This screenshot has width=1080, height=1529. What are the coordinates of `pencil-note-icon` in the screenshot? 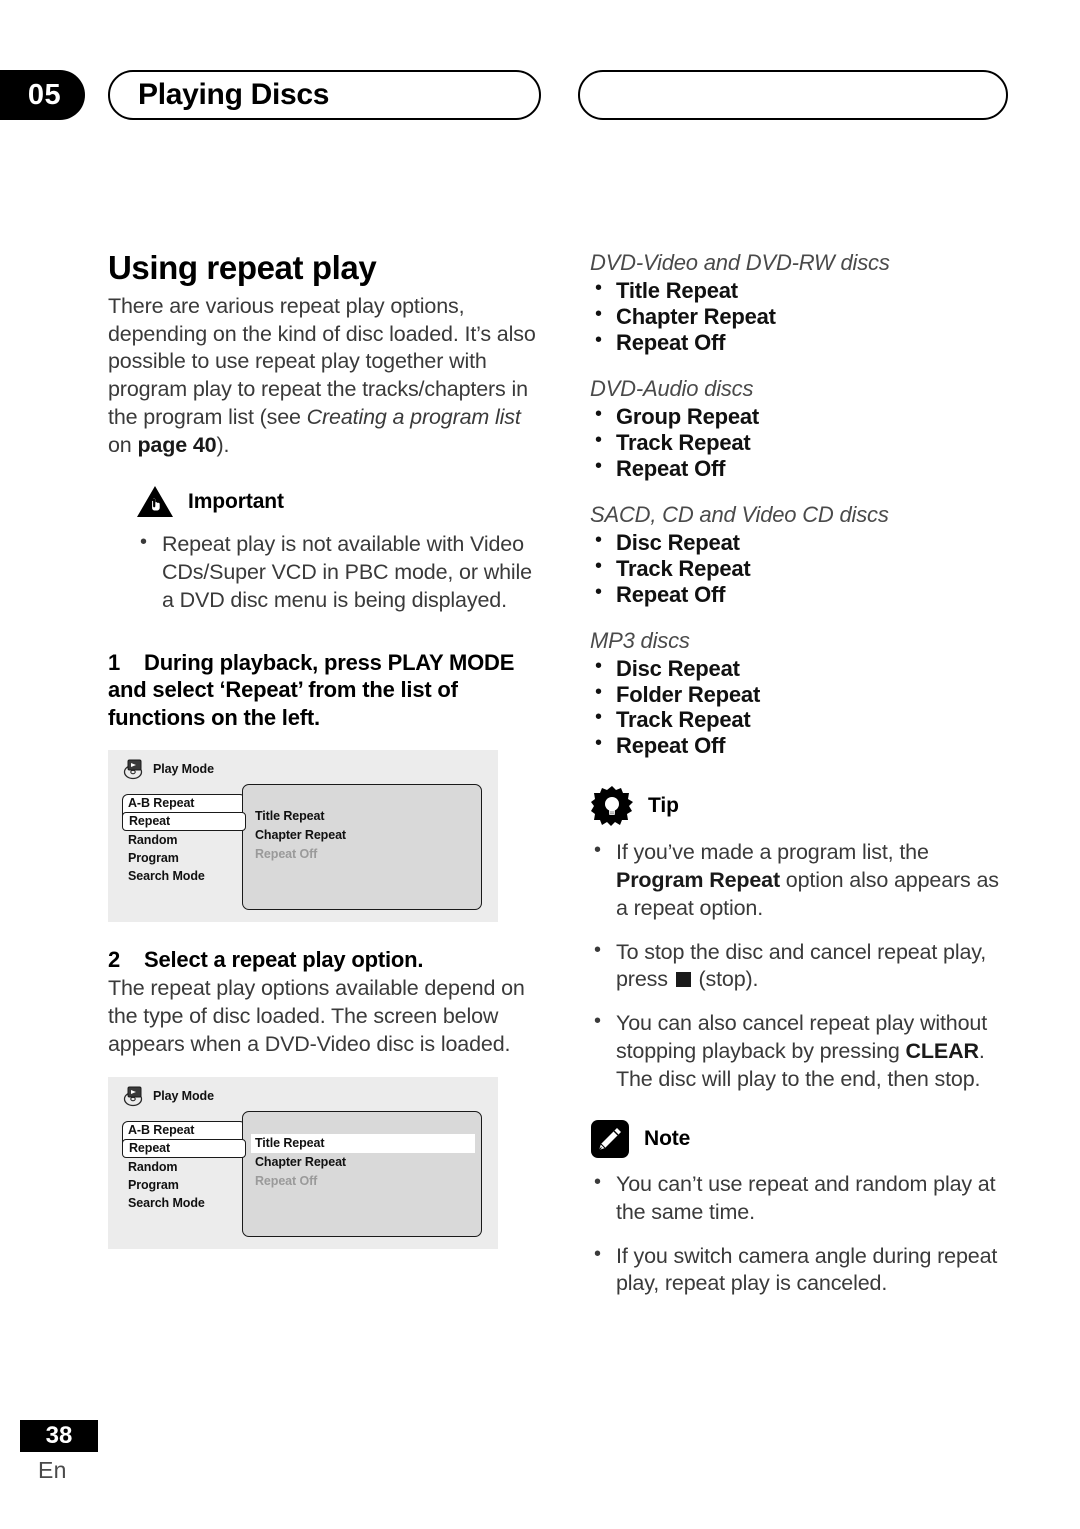 It's located at (610, 1139).